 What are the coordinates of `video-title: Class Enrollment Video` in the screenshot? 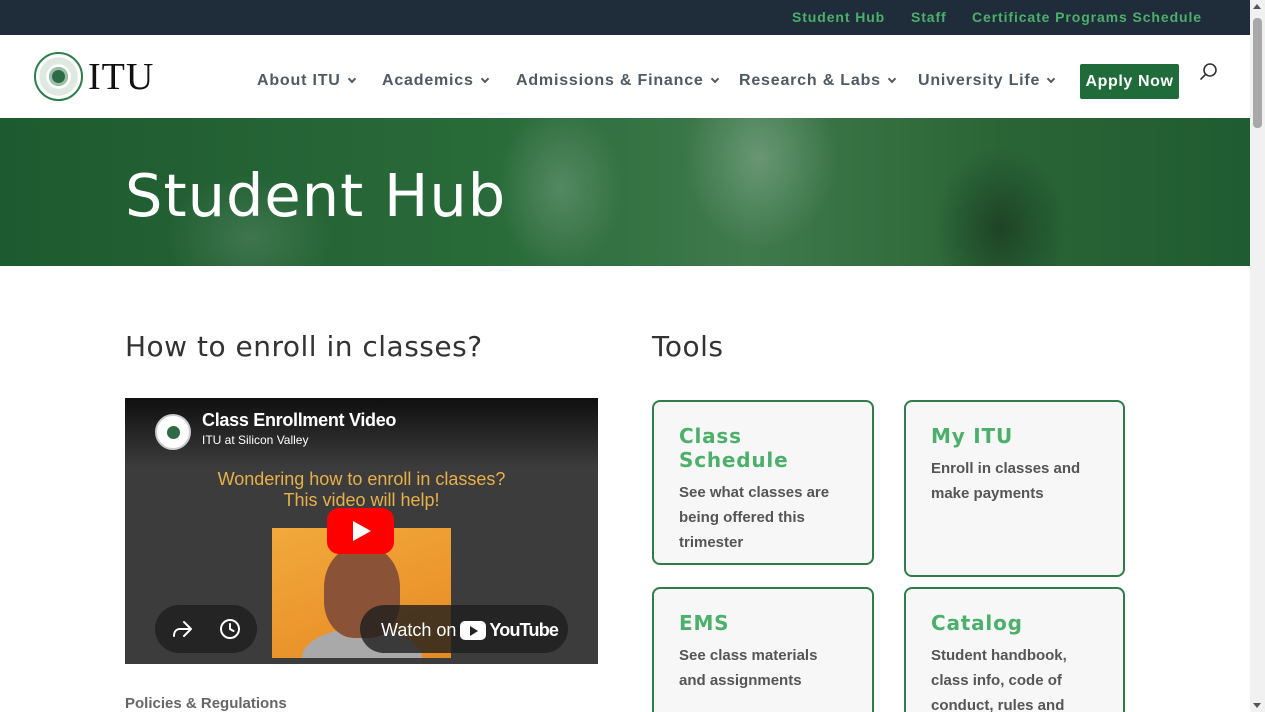 It's located at (299, 420).